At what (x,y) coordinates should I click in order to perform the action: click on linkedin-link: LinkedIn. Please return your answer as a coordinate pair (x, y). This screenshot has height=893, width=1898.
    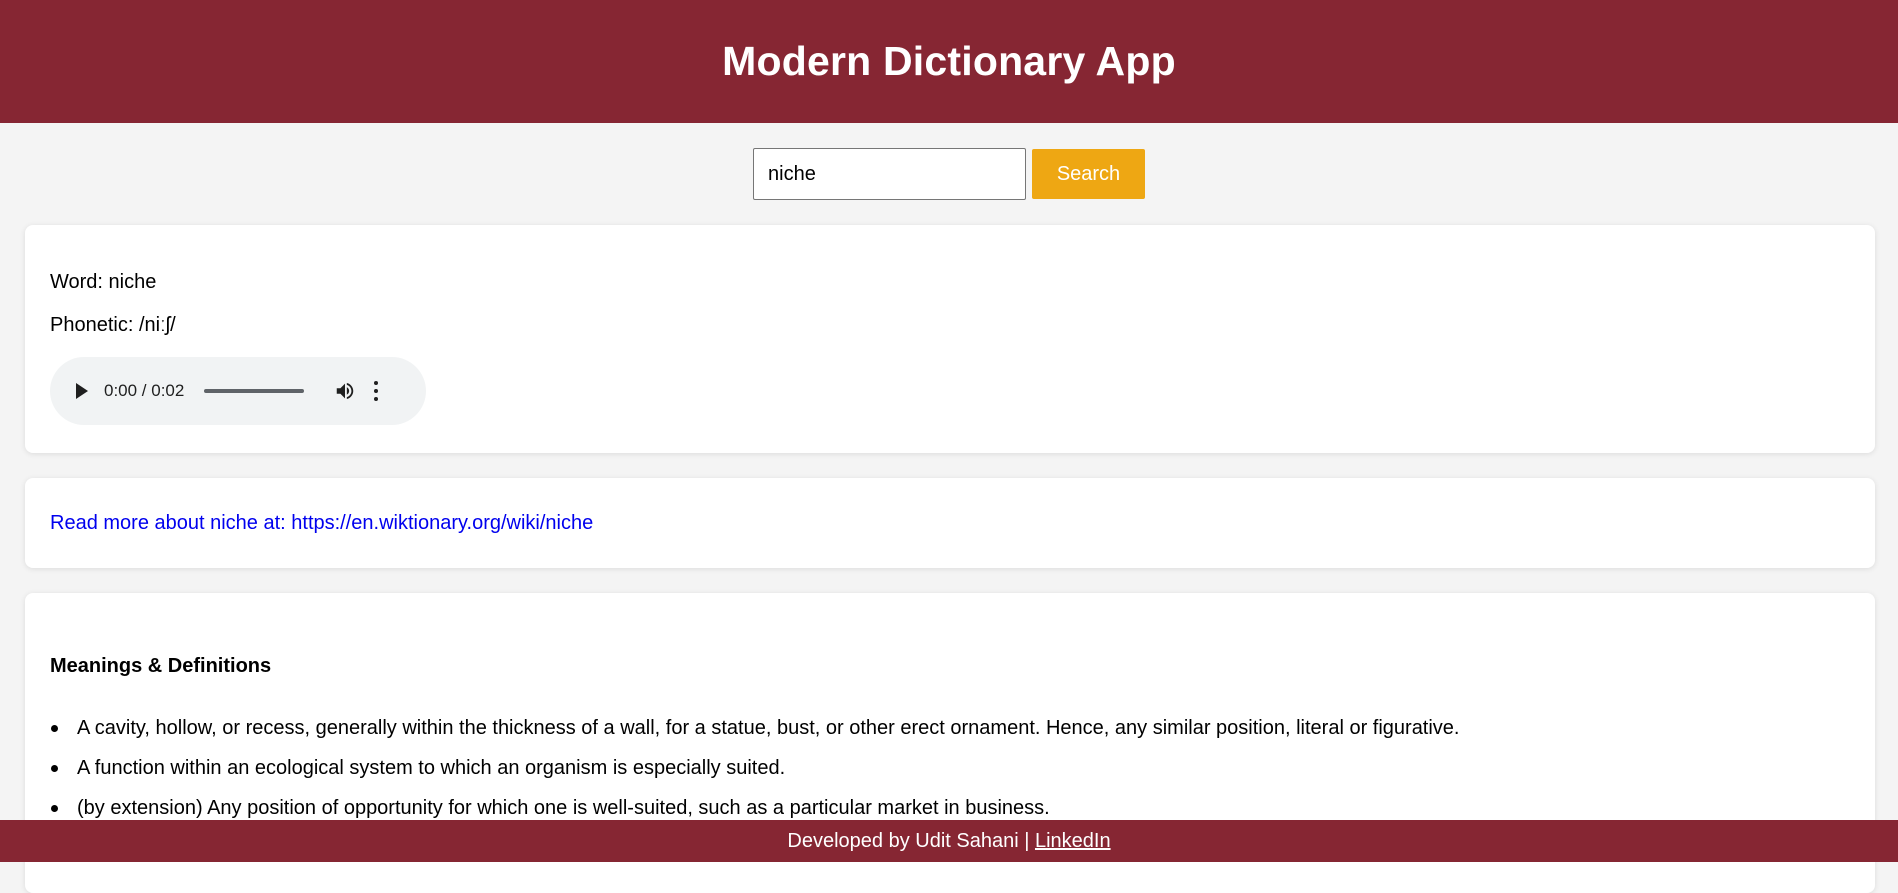
    Looking at the image, I should click on (1073, 841).